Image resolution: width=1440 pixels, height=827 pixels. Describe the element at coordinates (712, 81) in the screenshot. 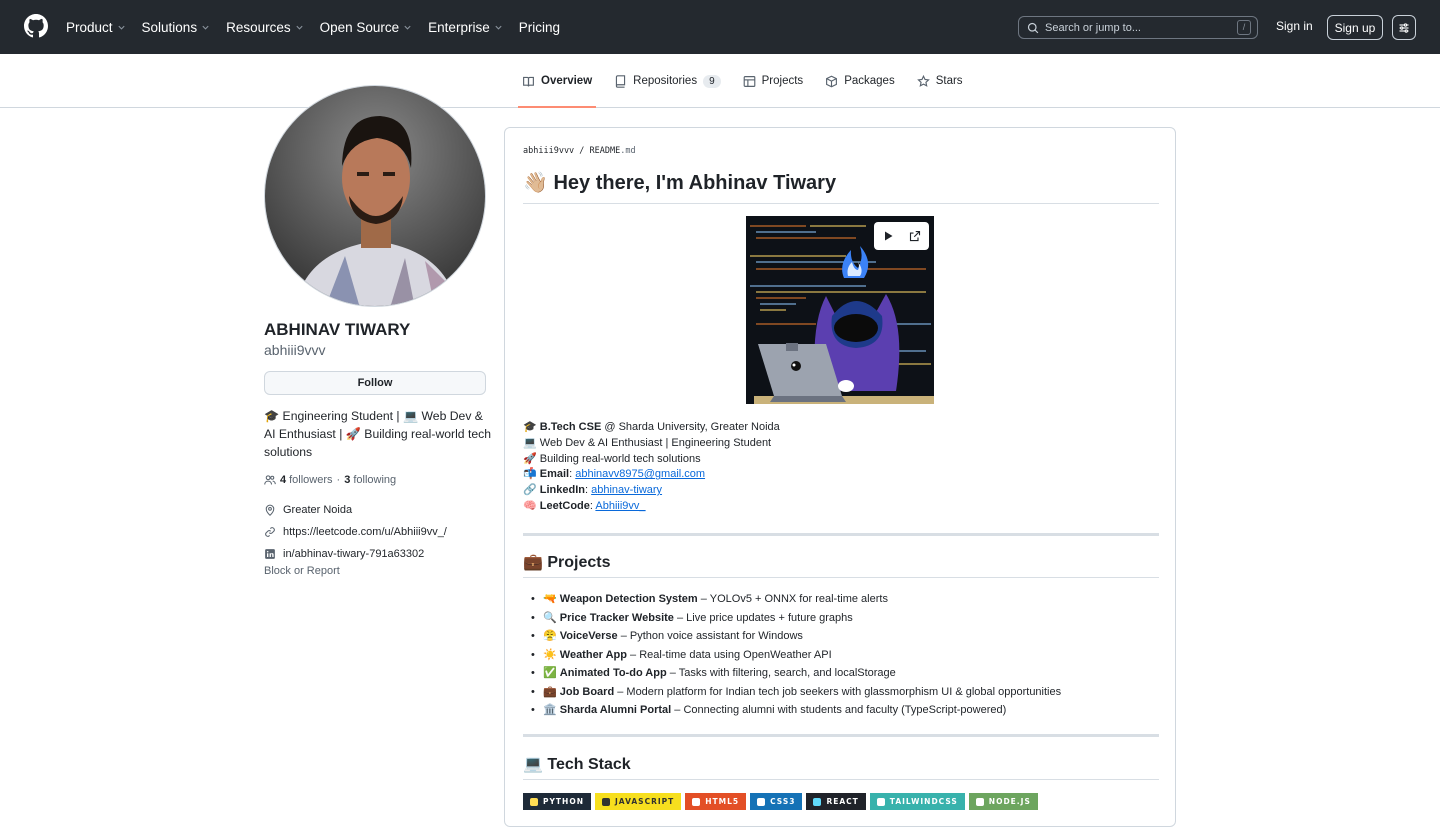

I see `tab-counter: 9` at that location.